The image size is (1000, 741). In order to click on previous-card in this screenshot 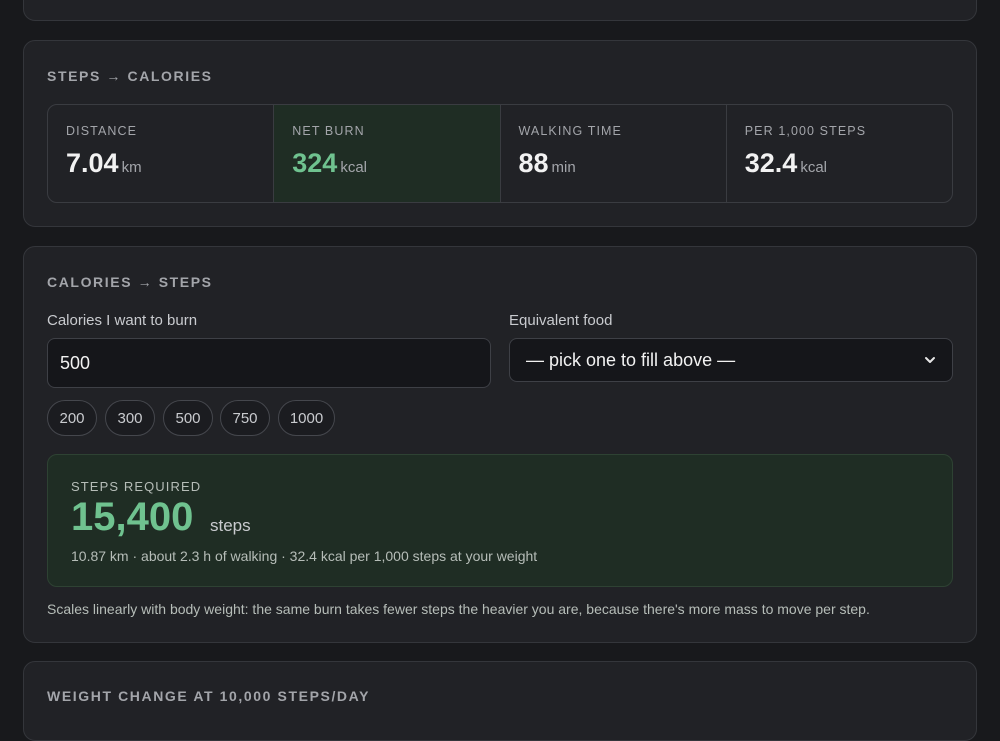, I will do `click(500, 10)`.